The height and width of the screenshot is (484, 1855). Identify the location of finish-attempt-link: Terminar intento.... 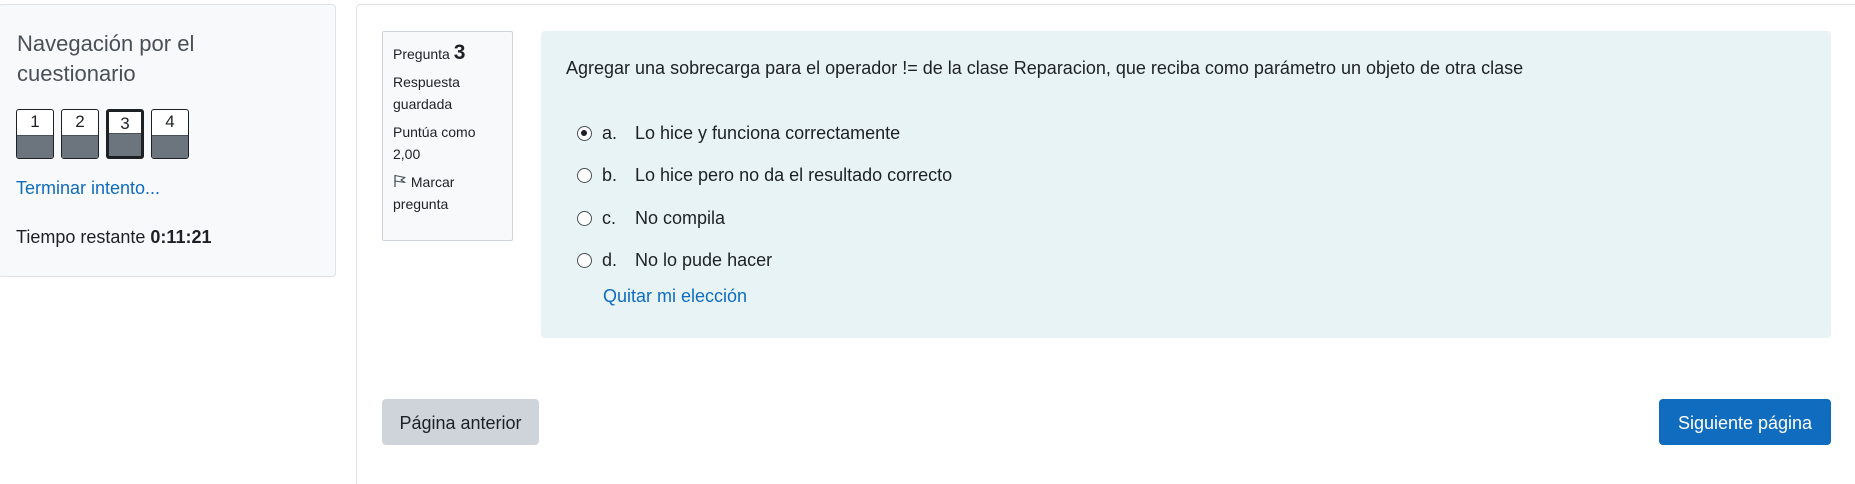
(88, 188).